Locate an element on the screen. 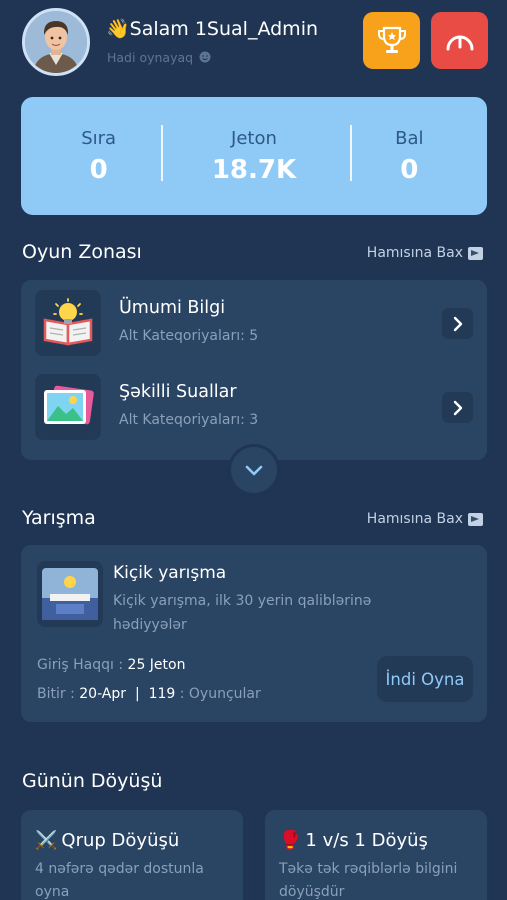  entry-fee: Giriş Haqqı : 25 Jeton is located at coordinates (111, 665).